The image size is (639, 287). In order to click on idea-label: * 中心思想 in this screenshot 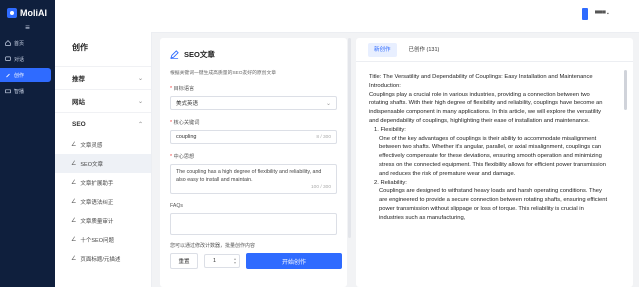, I will do `click(182, 157)`.